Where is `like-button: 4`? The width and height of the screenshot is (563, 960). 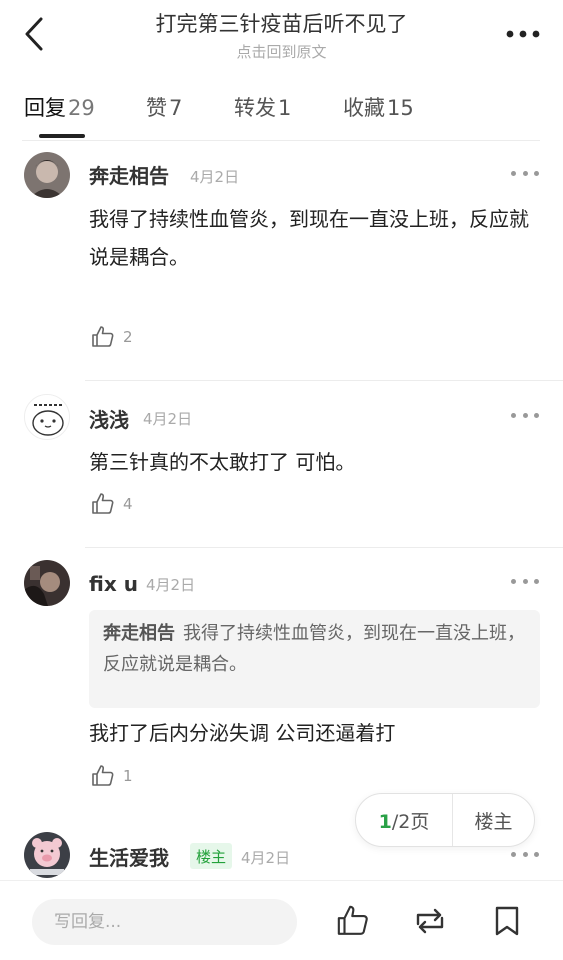
like-button: 4 is located at coordinates (112, 504).